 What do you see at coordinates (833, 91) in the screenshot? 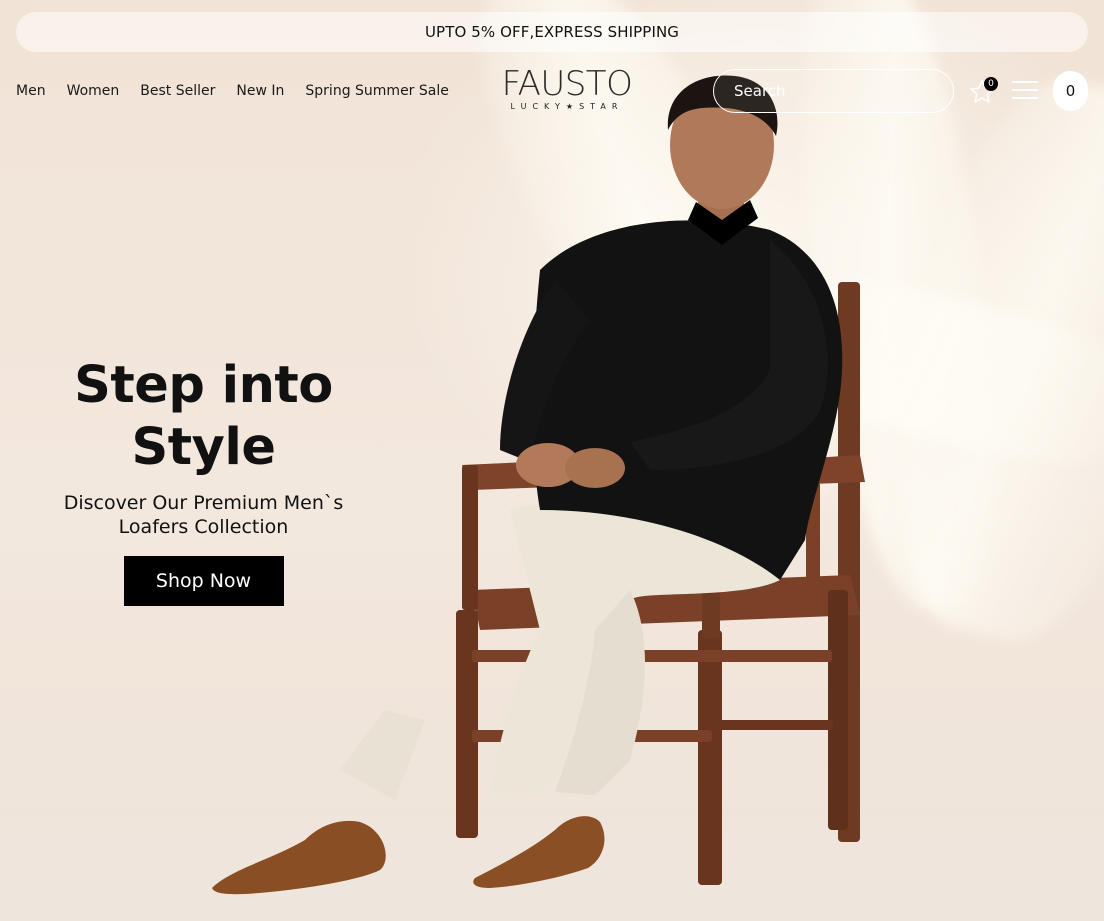
I see `search-input` at bounding box center [833, 91].